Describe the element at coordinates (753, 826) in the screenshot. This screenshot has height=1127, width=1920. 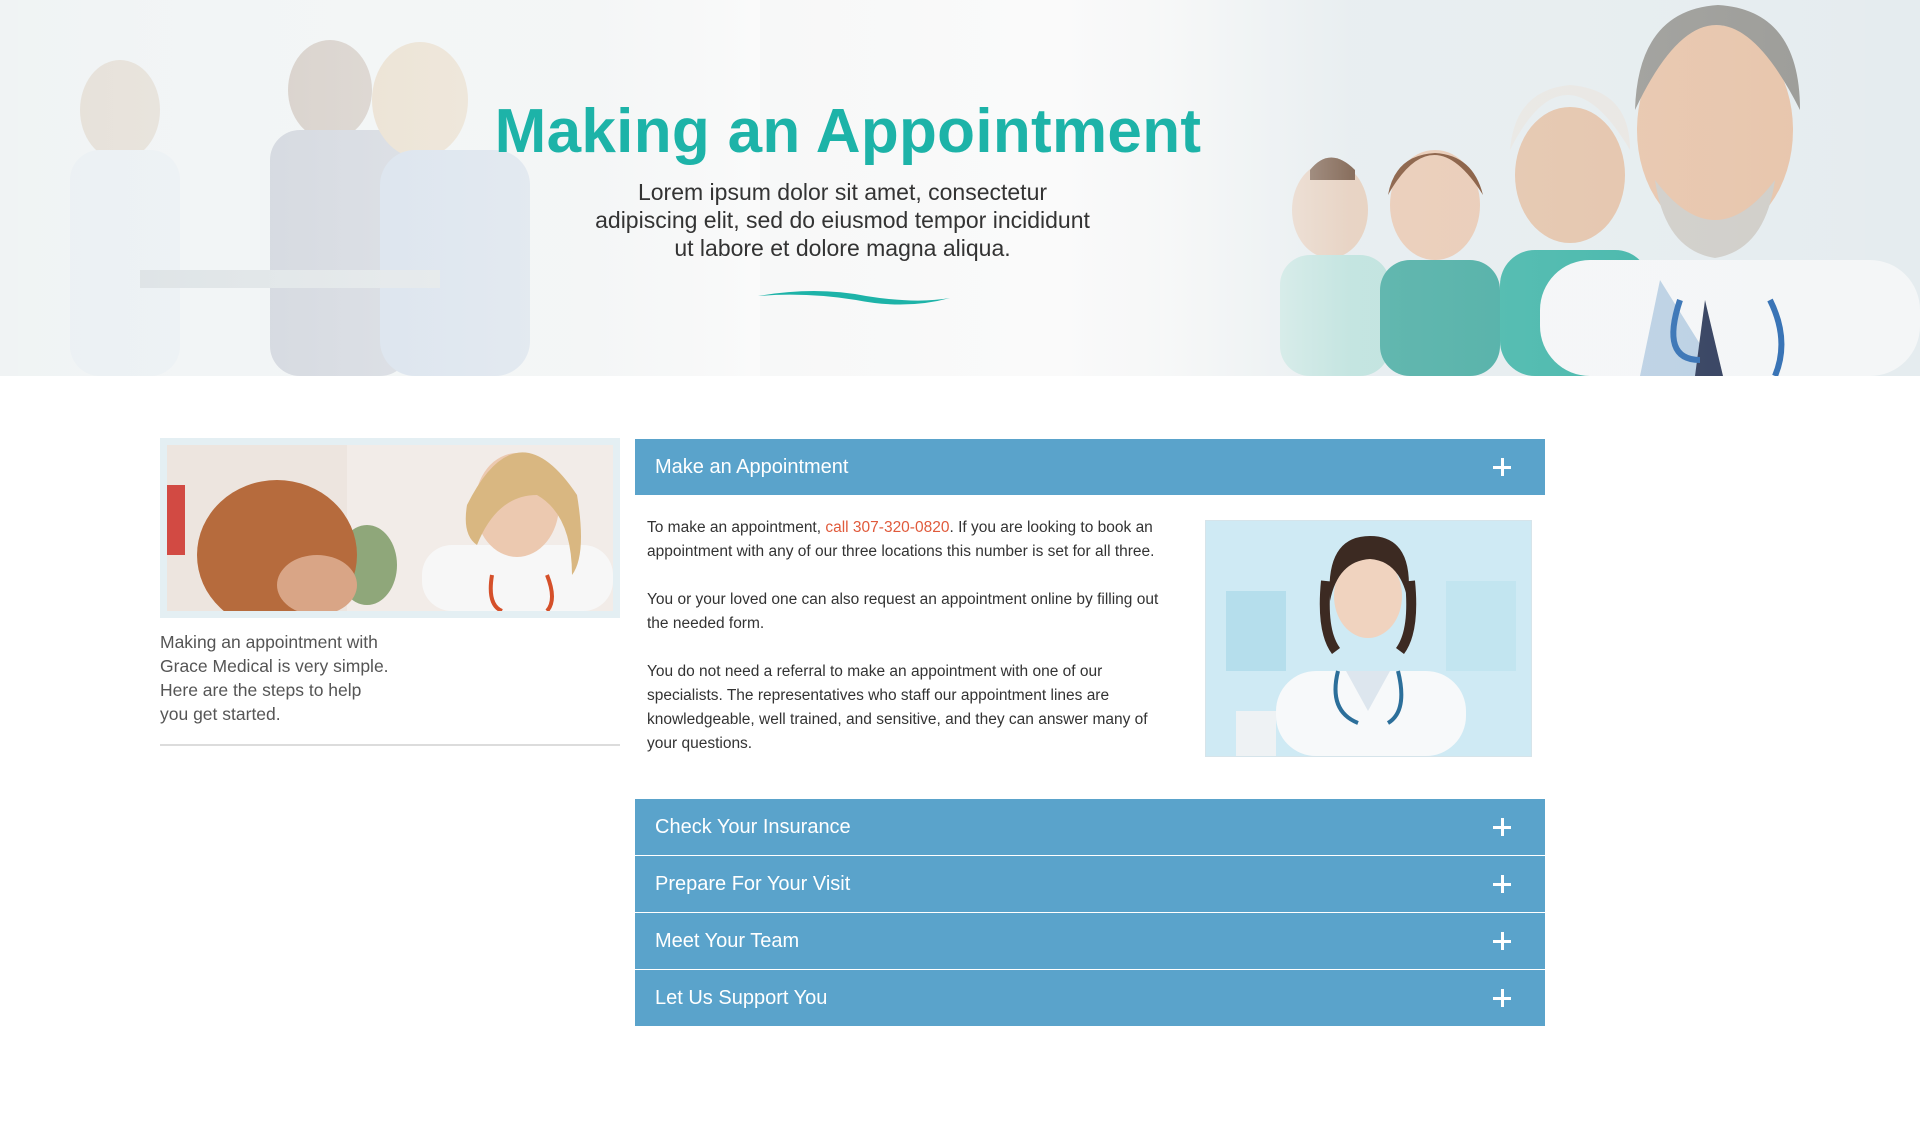
I see `accordion-header-label: Check Your Insurance` at that location.